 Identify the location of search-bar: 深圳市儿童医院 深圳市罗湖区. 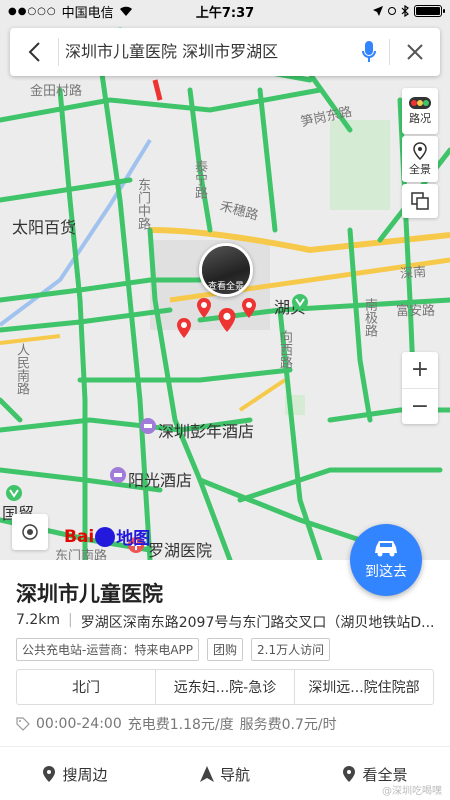
(225, 52).